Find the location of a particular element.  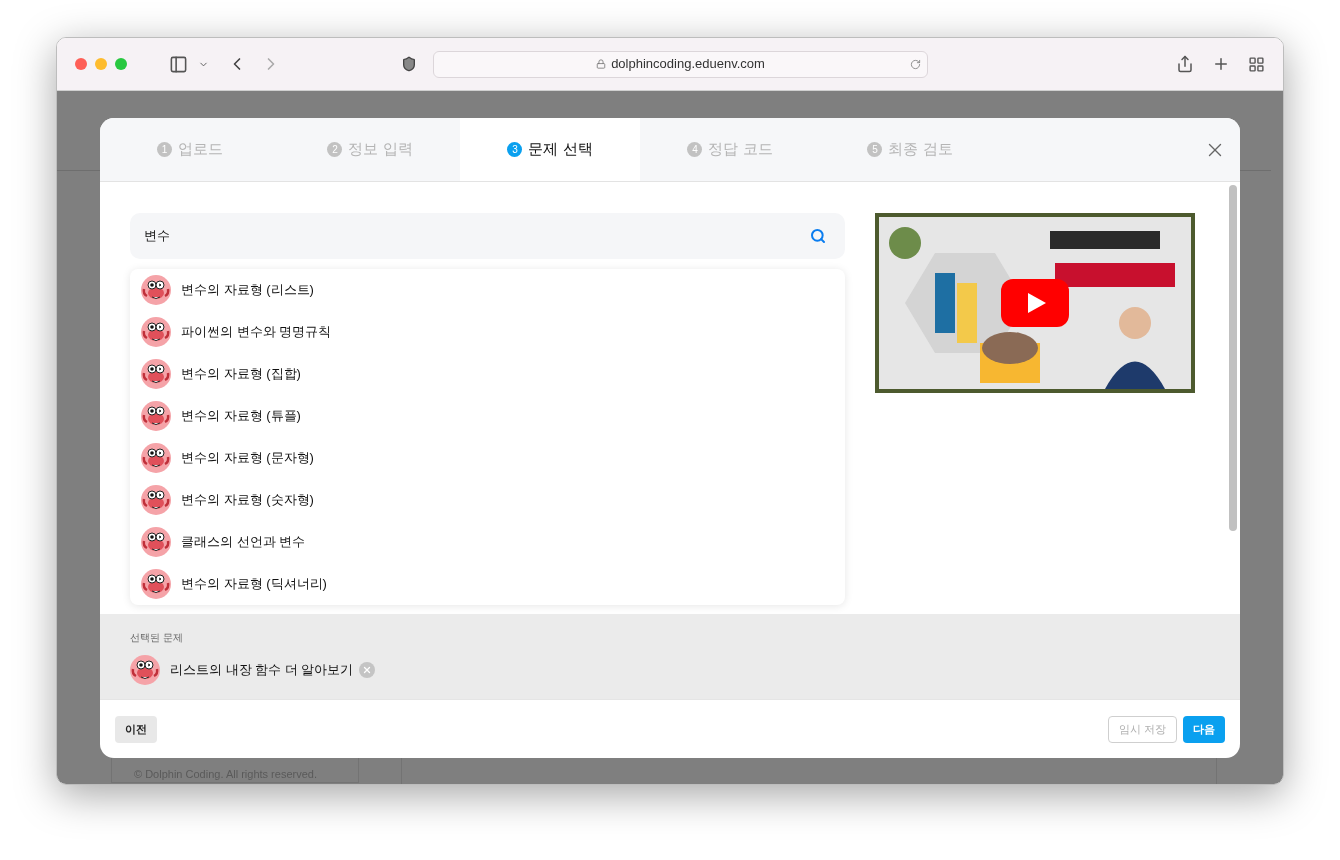

result-item: 변수의 자료형 (튜플) is located at coordinates (487, 416).